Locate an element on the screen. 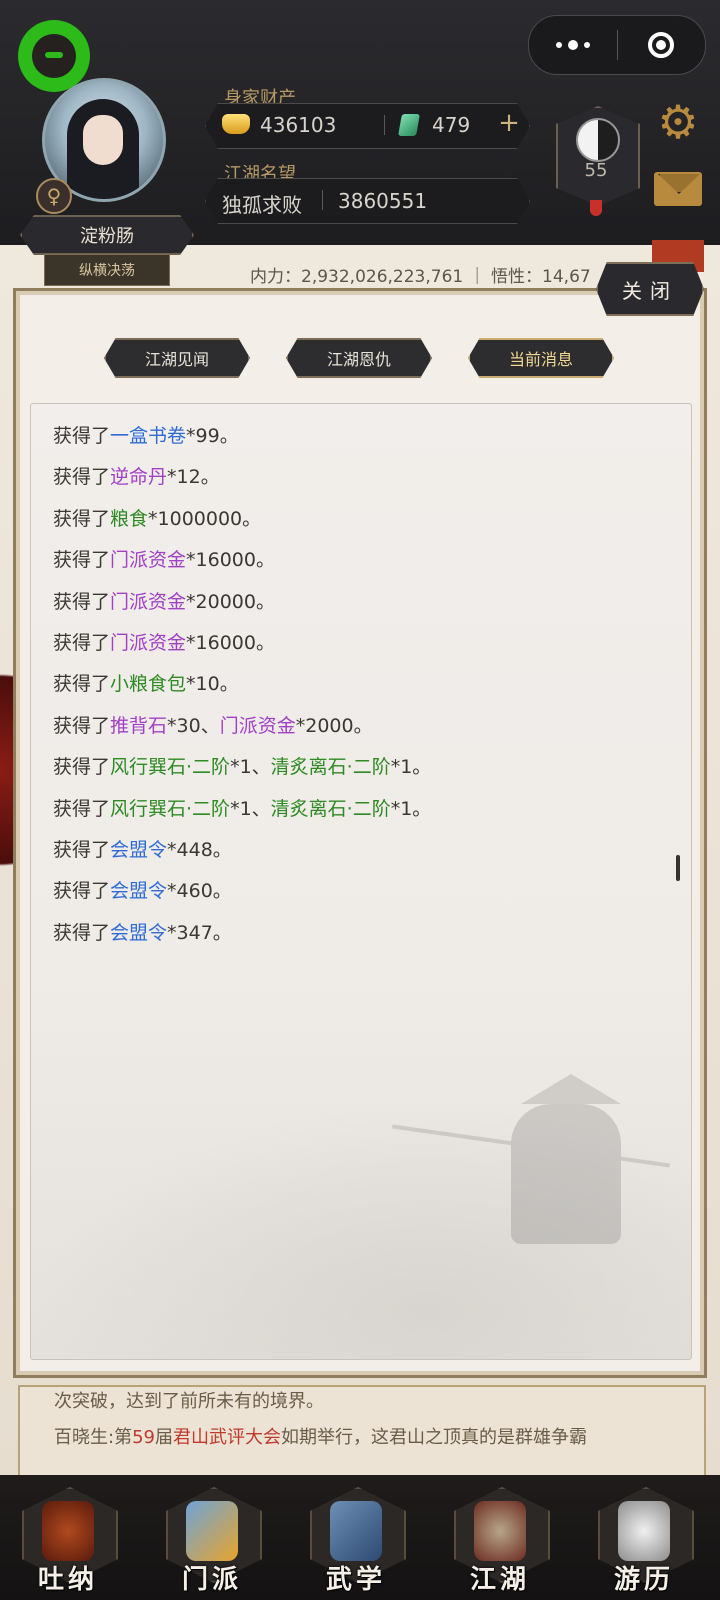 The image size is (720, 1600). wealth-divider is located at coordinates (384, 125).